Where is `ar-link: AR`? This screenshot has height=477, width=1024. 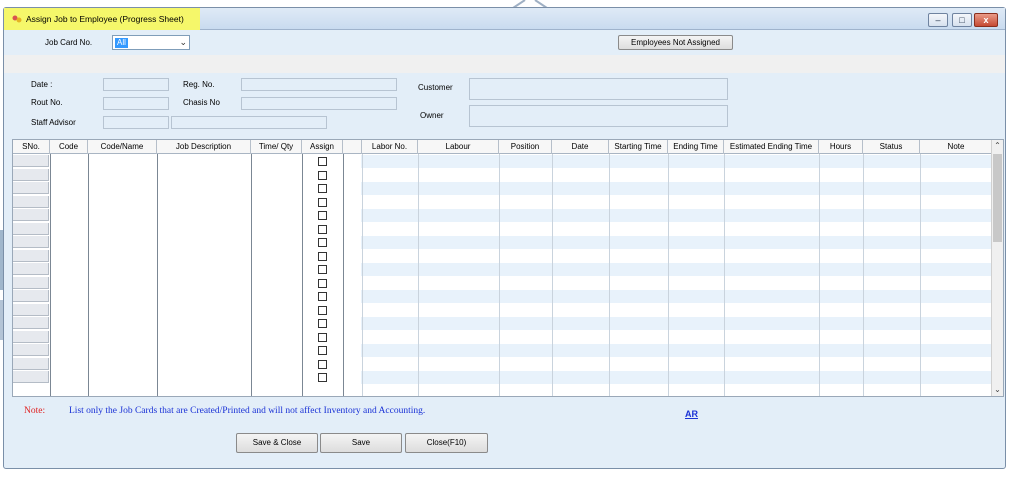
ar-link: AR is located at coordinates (691, 414).